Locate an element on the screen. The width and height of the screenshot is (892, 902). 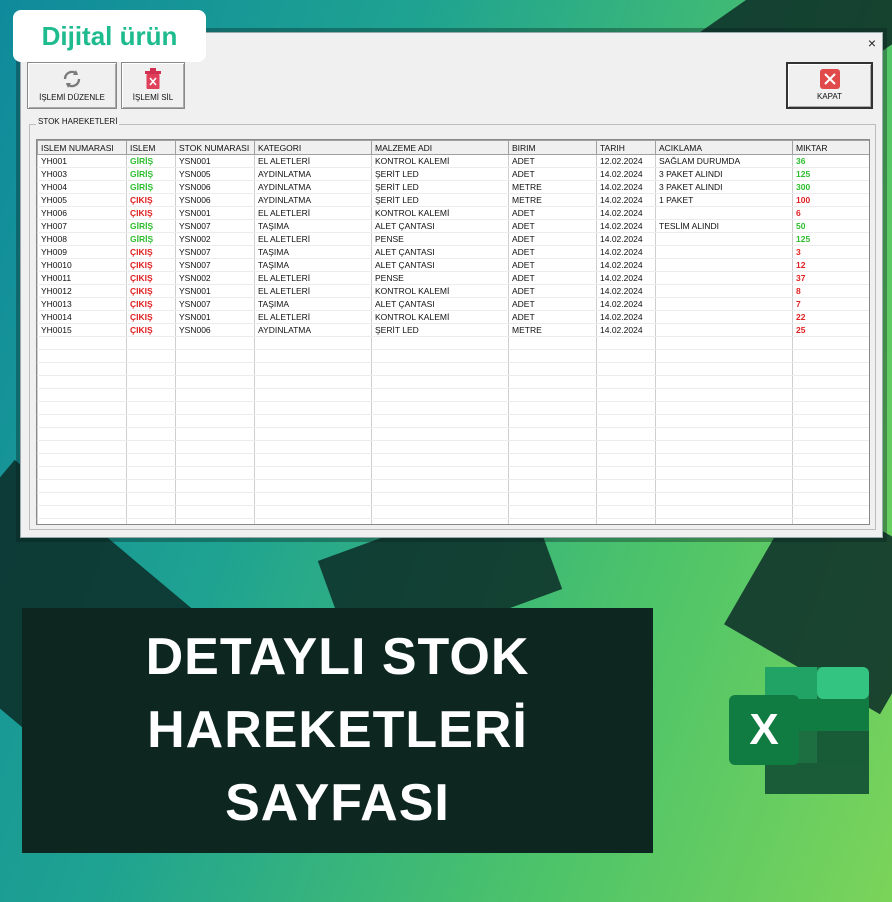
column-header: ACIKLAMA is located at coordinates (724, 147).